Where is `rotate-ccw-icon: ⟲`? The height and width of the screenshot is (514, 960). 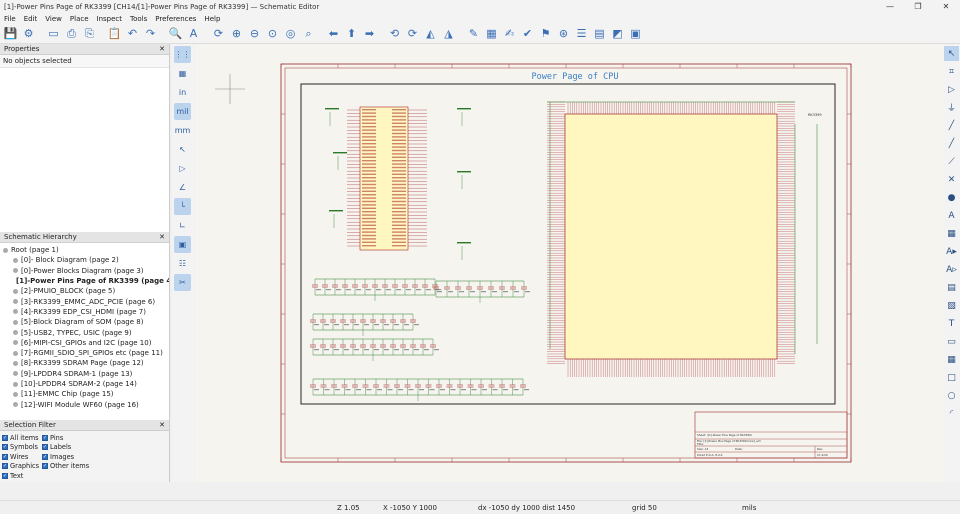
rotate-ccw-icon: ⟲ is located at coordinates (394, 33).